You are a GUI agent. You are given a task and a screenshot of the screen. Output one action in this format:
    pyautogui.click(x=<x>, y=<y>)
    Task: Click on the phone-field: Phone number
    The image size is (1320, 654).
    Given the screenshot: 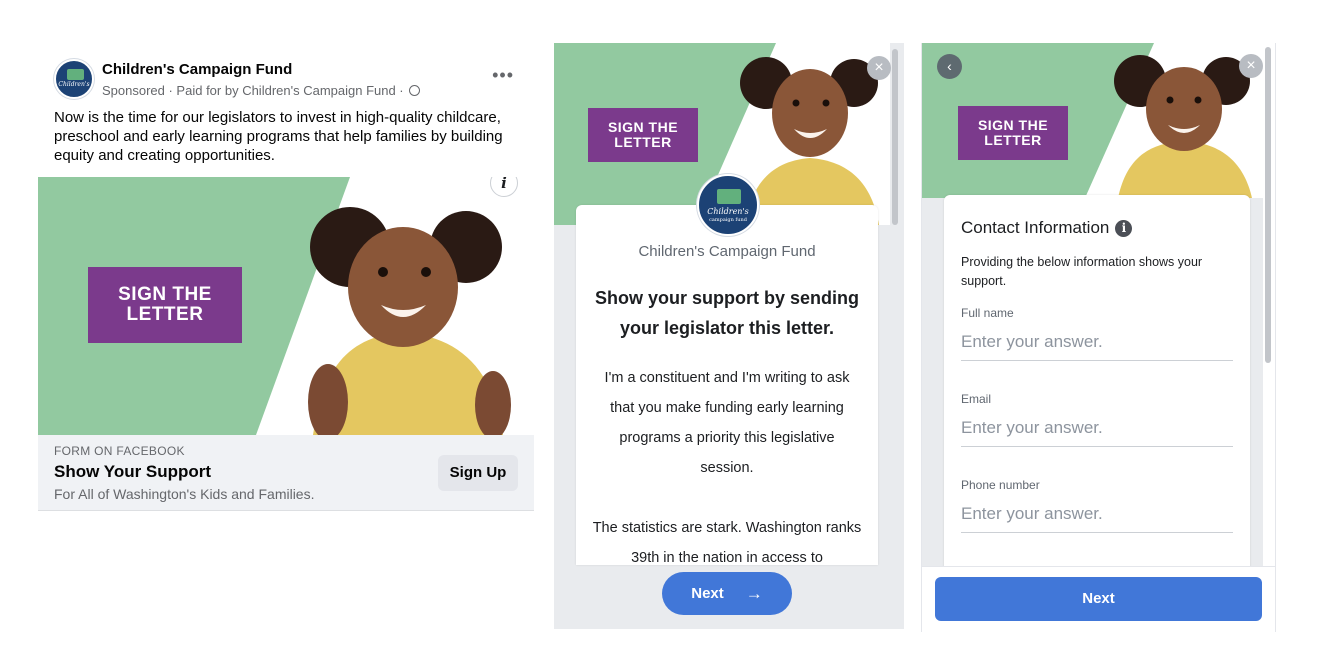 What is the action you would take?
    pyautogui.click(x=1097, y=505)
    